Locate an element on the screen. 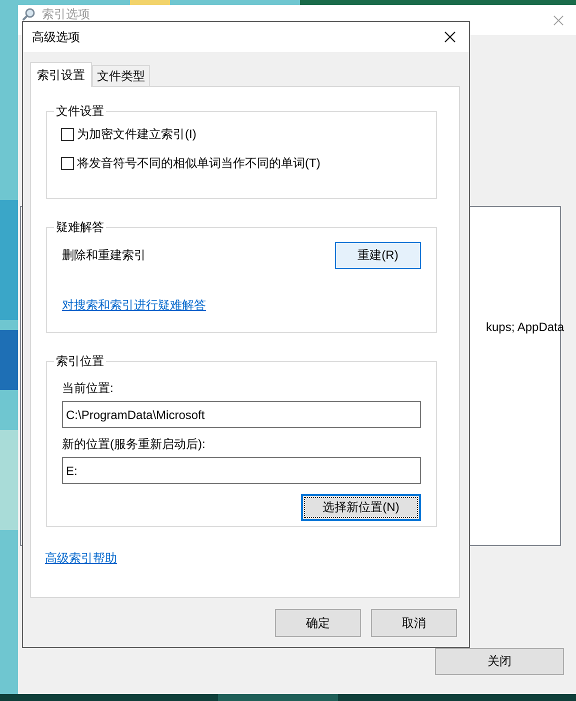 Image resolution: width=576 pixels, height=701 pixels. group-title: 文件设置 is located at coordinates (80, 111).